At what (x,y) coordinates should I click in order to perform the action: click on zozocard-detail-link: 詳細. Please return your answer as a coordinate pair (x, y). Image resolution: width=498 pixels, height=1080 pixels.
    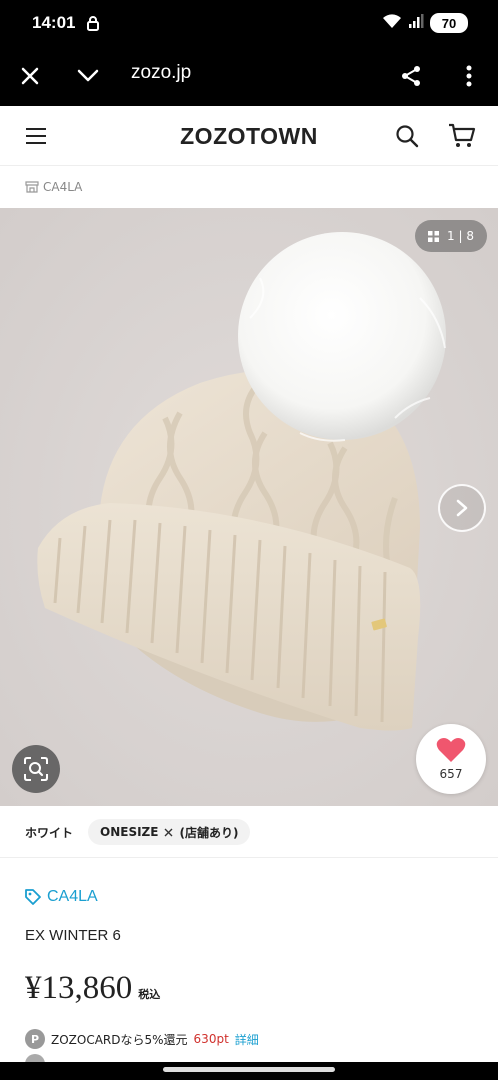
    Looking at the image, I should click on (247, 1039).